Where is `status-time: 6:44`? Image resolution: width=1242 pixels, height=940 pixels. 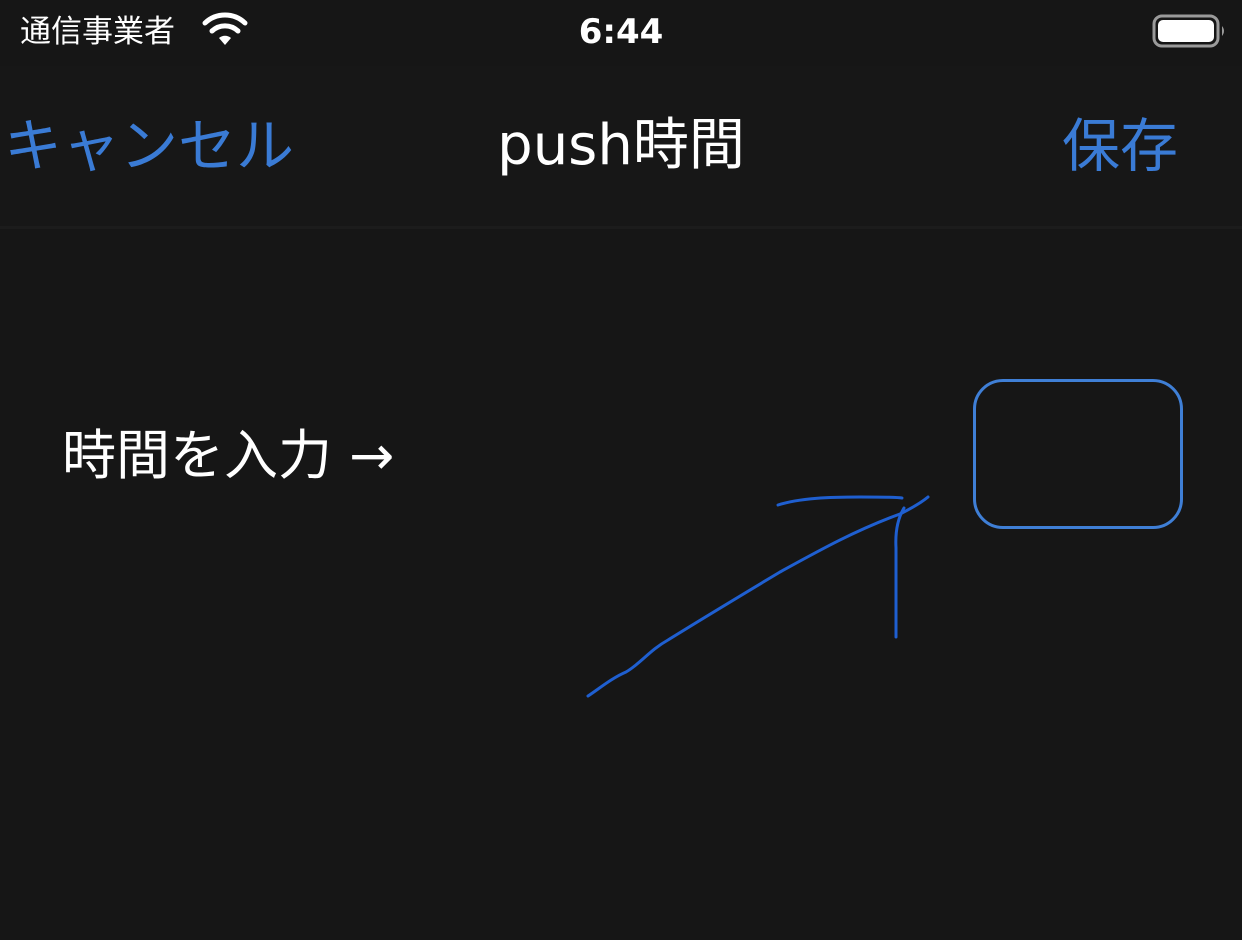
status-time: 6:44 is located at coordinates (621, 32).